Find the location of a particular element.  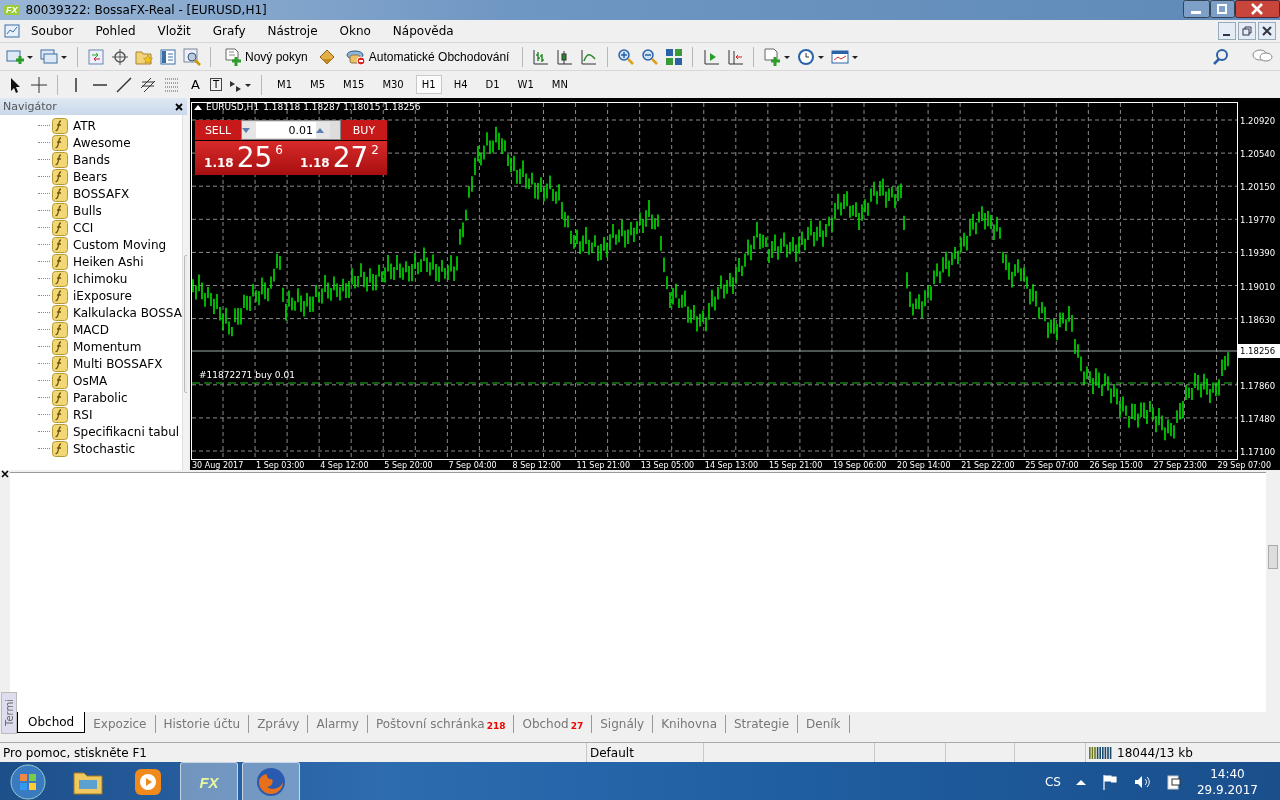

bar-chart-icon is located at coordinates (541, 56).